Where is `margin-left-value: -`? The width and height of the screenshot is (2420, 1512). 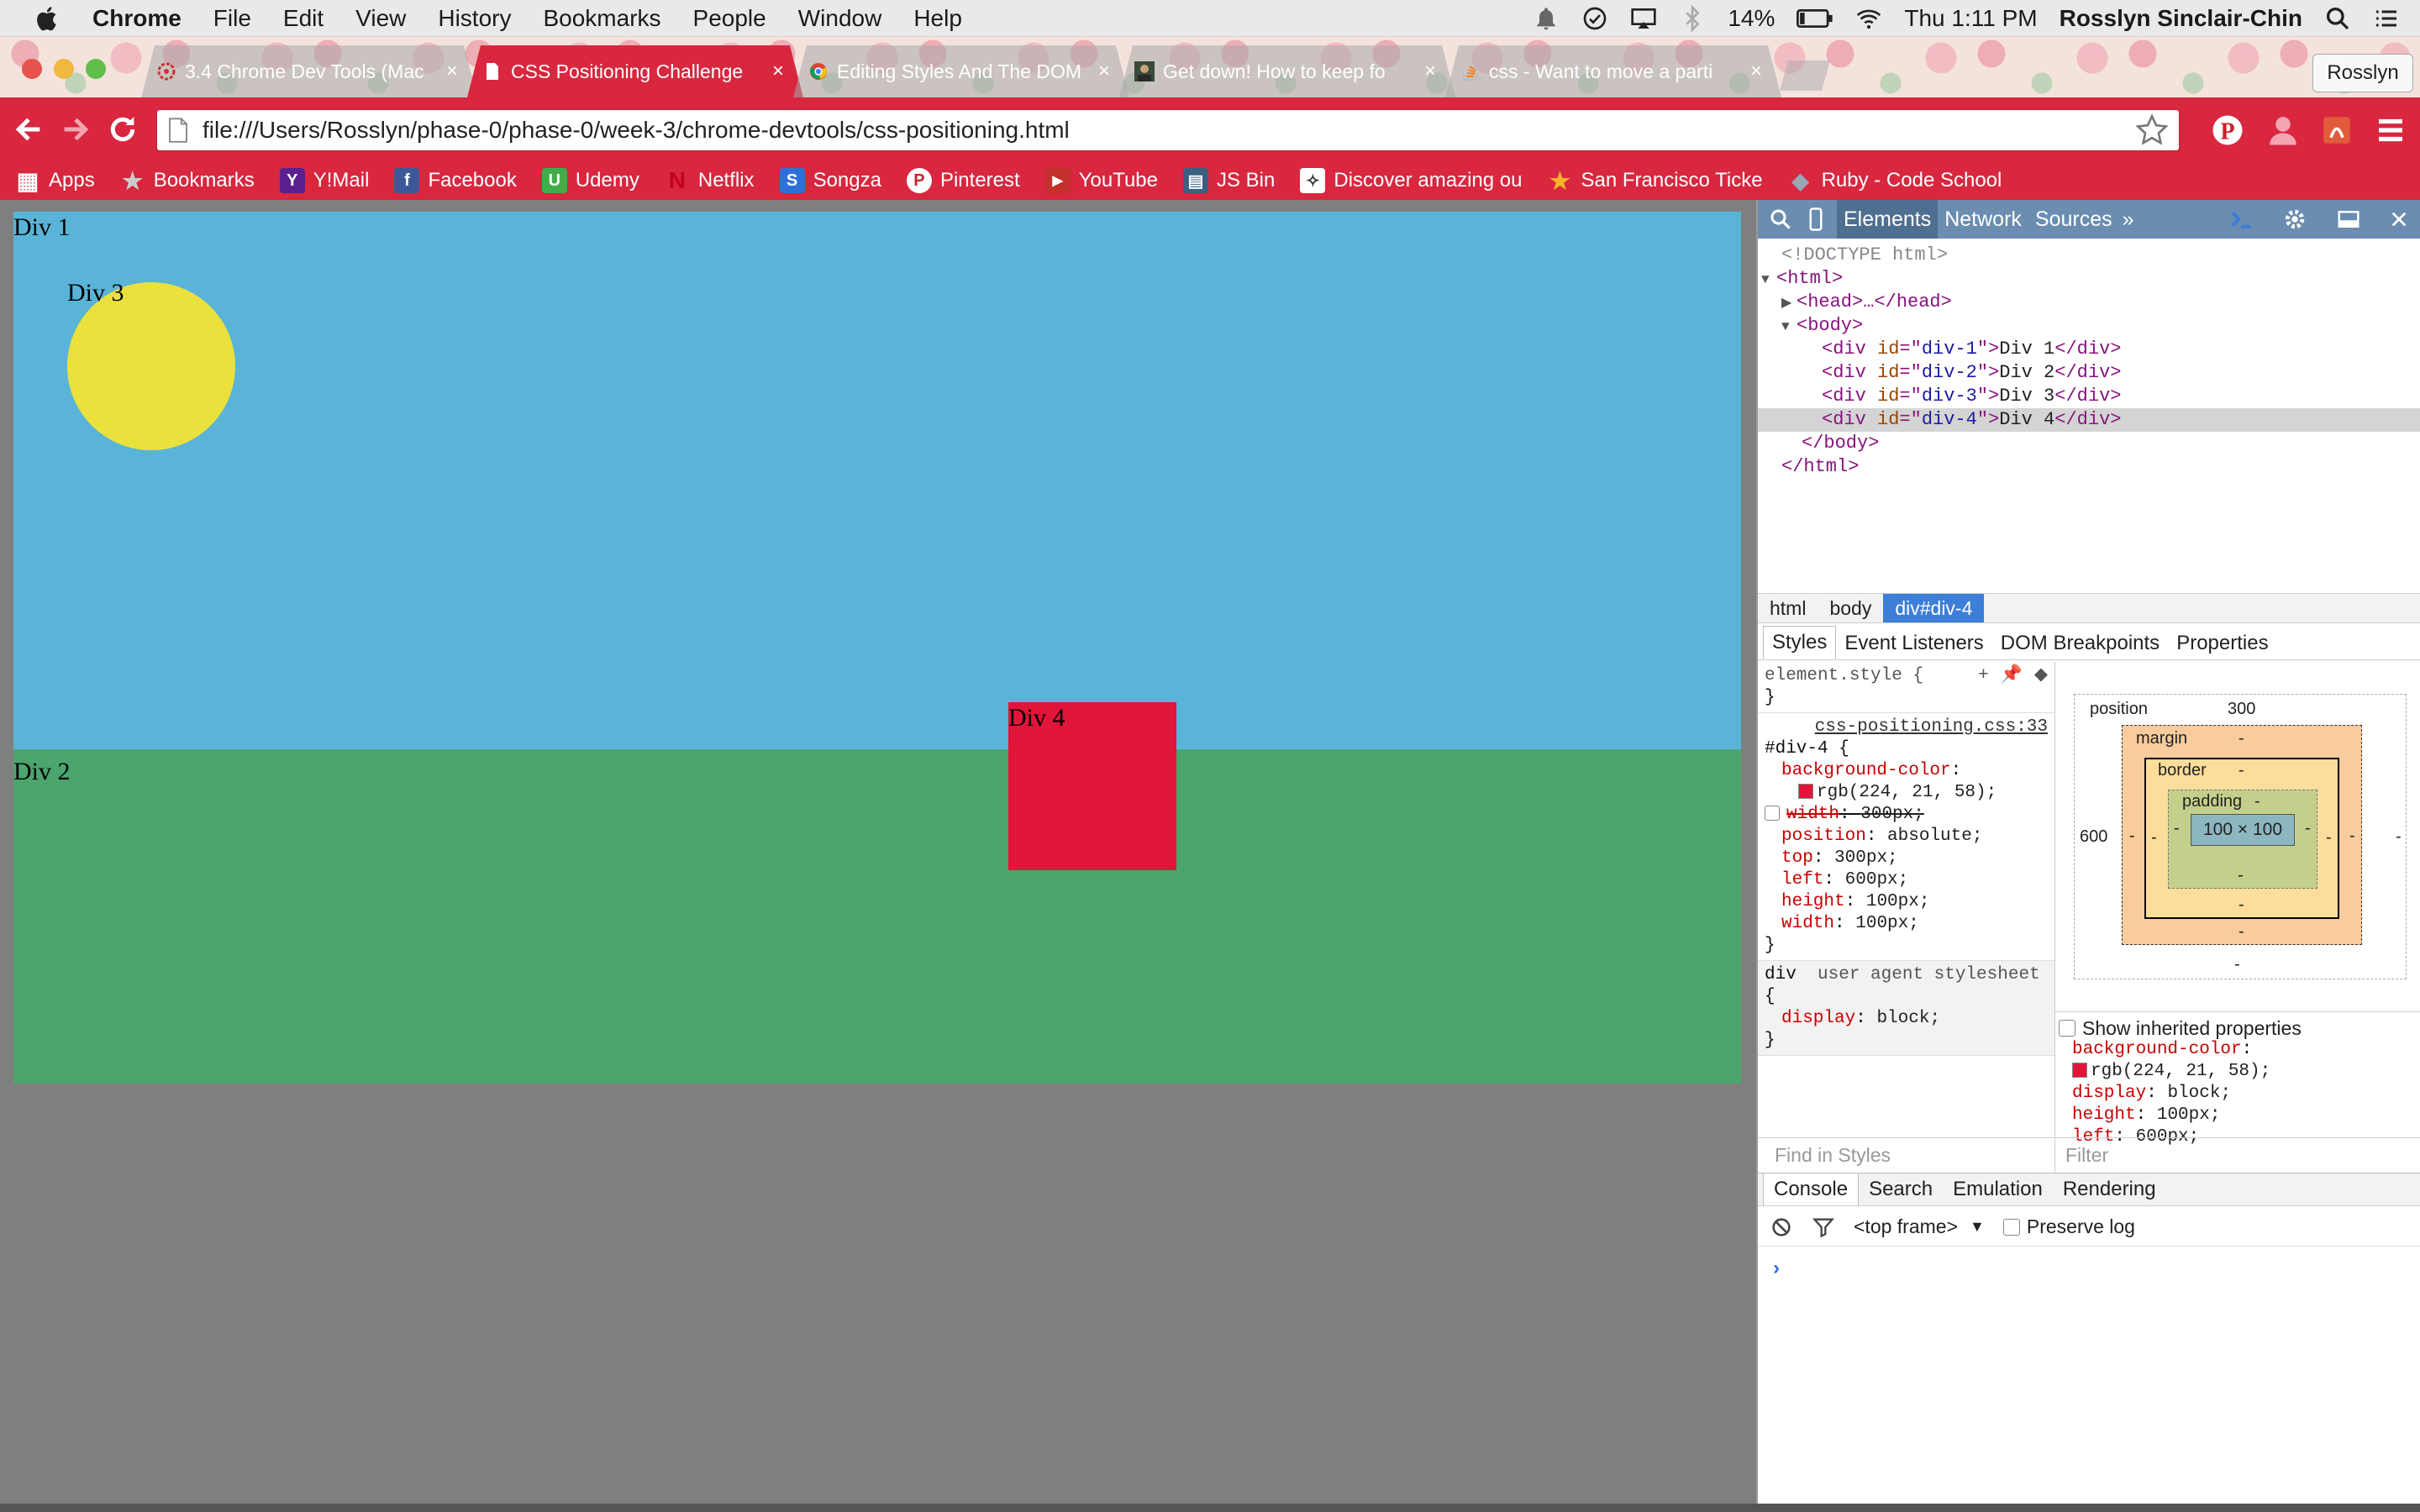
margin-left-value: - is located at coordinates (2132, 836).